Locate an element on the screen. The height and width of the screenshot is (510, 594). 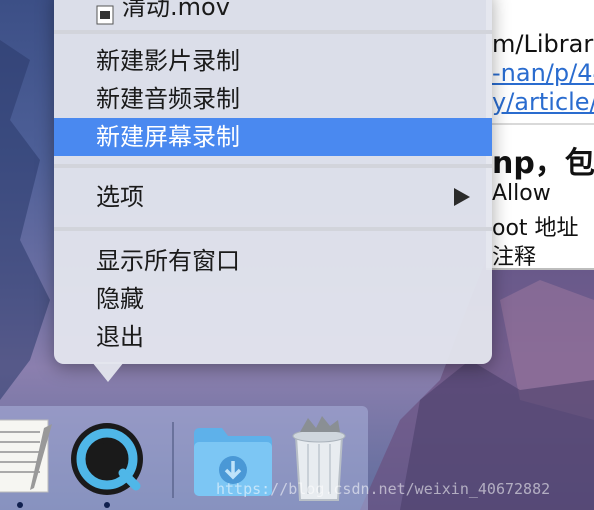
menu-item-label: 显示所有窗口 is located at coordinates (168, 261).